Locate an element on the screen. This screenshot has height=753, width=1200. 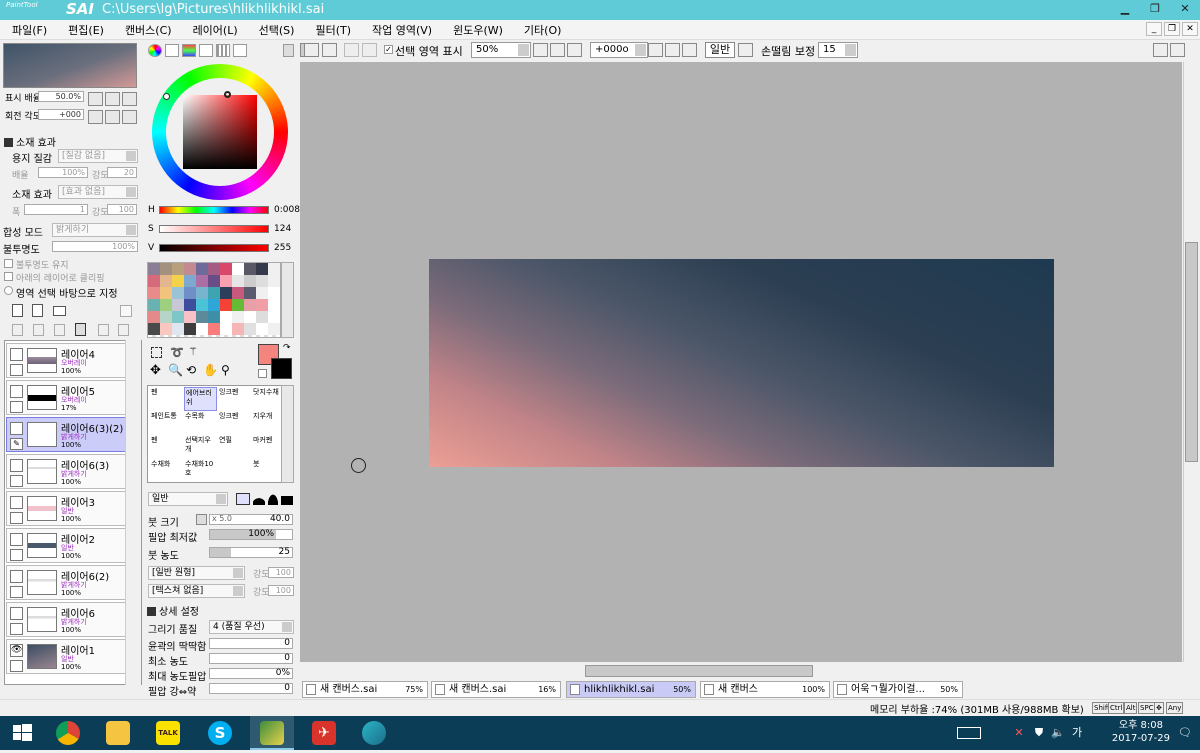
close-button: ✕ is located at coordinates (1185, 10).